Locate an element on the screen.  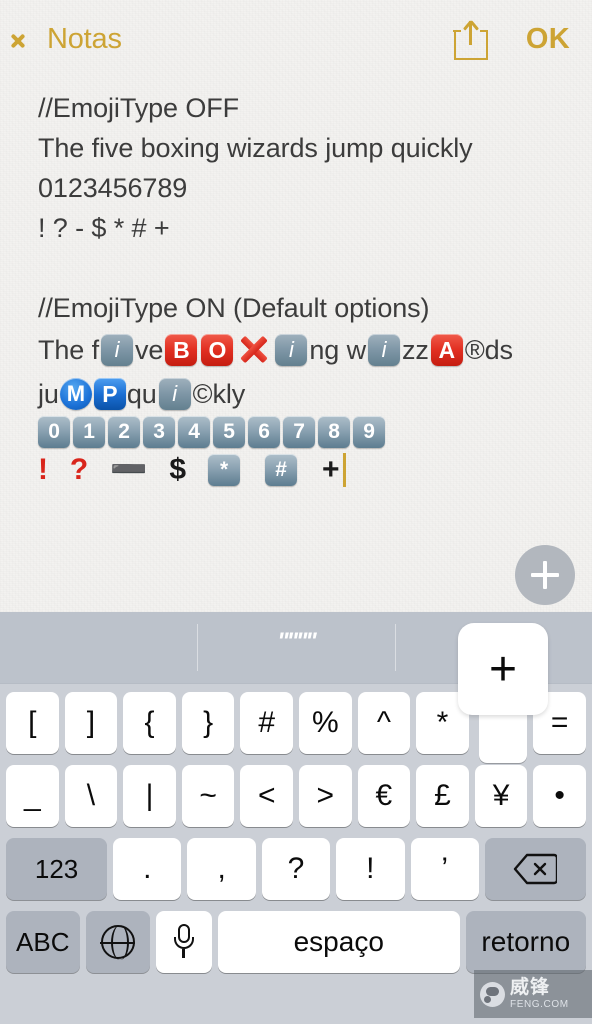
caret-key: ^ is located at coordinates (384, 723).